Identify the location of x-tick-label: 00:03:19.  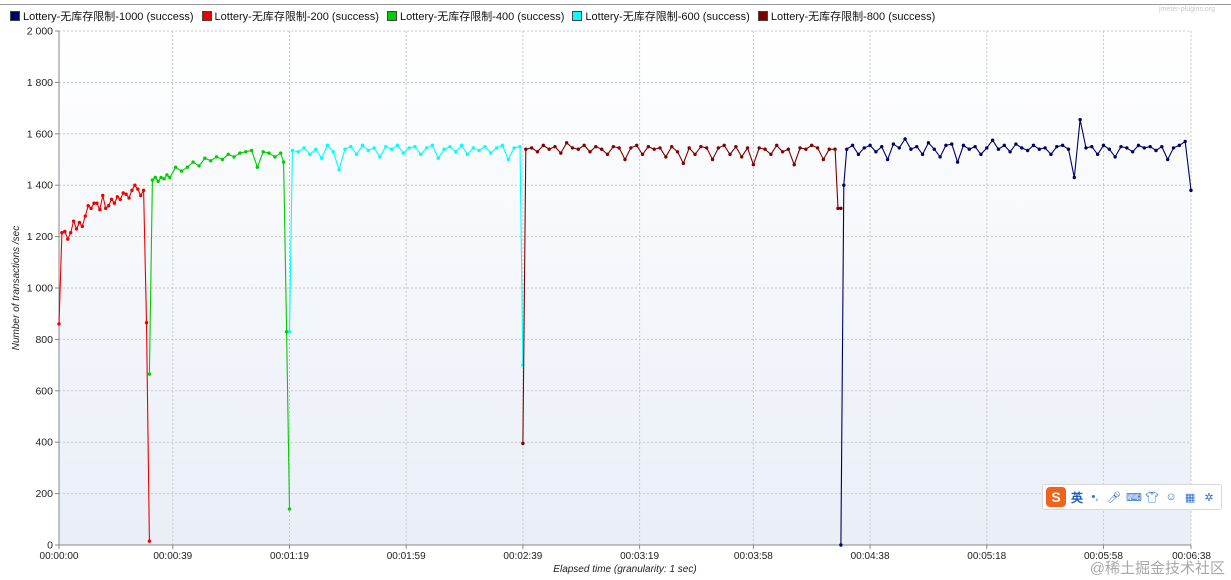
(639, 556).